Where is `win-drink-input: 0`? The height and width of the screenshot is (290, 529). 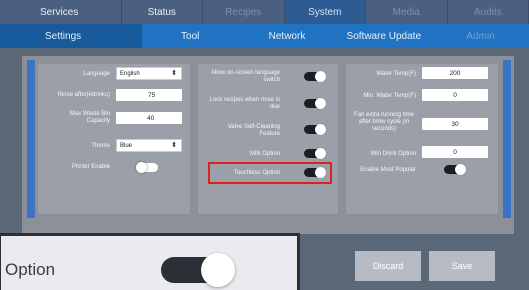 win-drink-input: 0 is located at coordinates (455, 152).